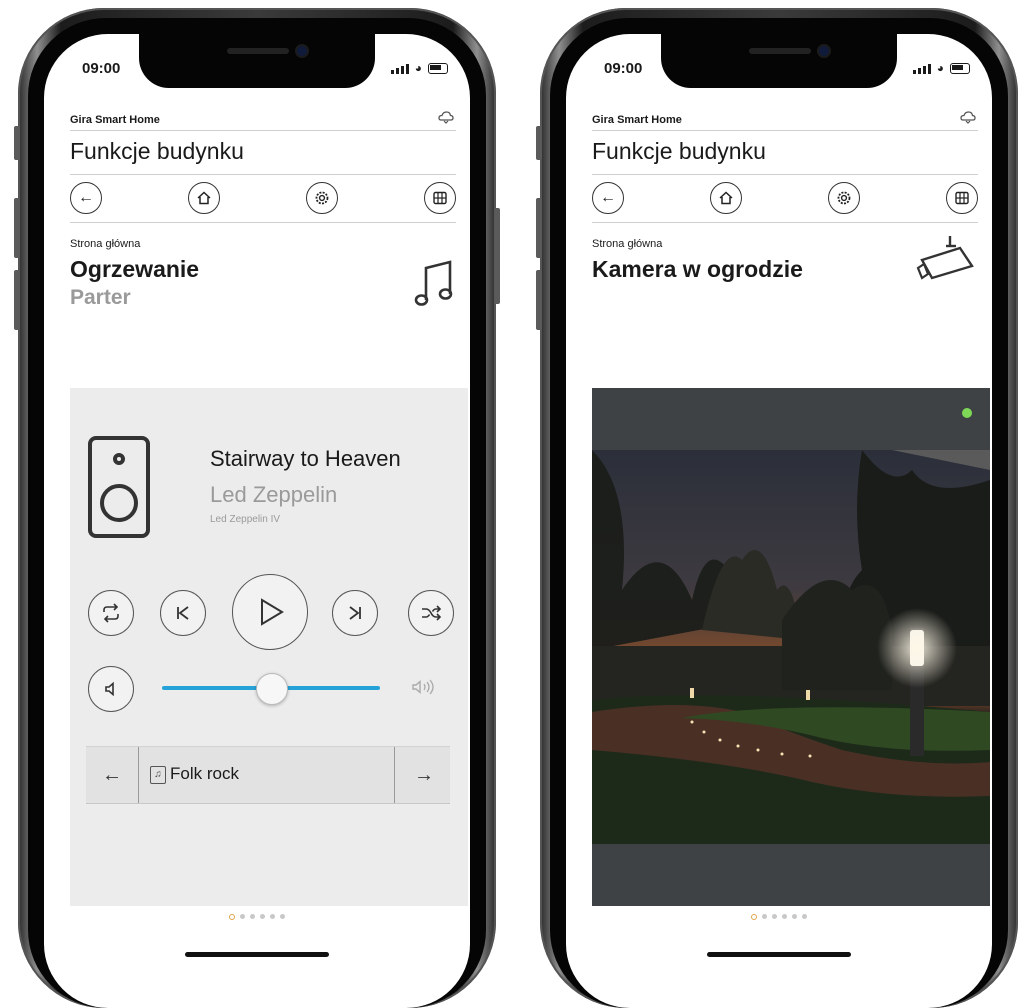 This screenshot has width=1034, height=1008. What do you see at coordinates (257, 61) in the screenshot?
I see `notch` at bounding box center [257, 61].